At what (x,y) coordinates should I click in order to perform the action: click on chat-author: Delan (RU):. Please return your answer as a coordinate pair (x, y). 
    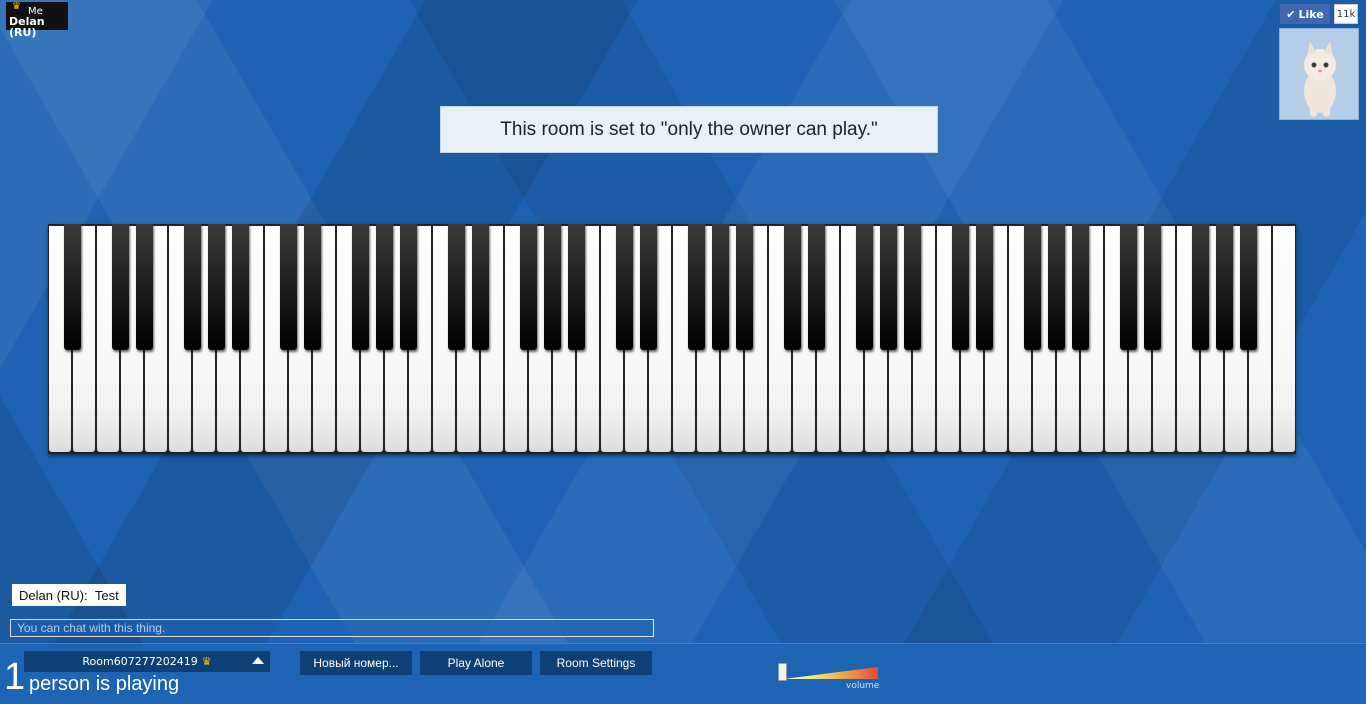
    Looking at the image, I should click on (53, 595).